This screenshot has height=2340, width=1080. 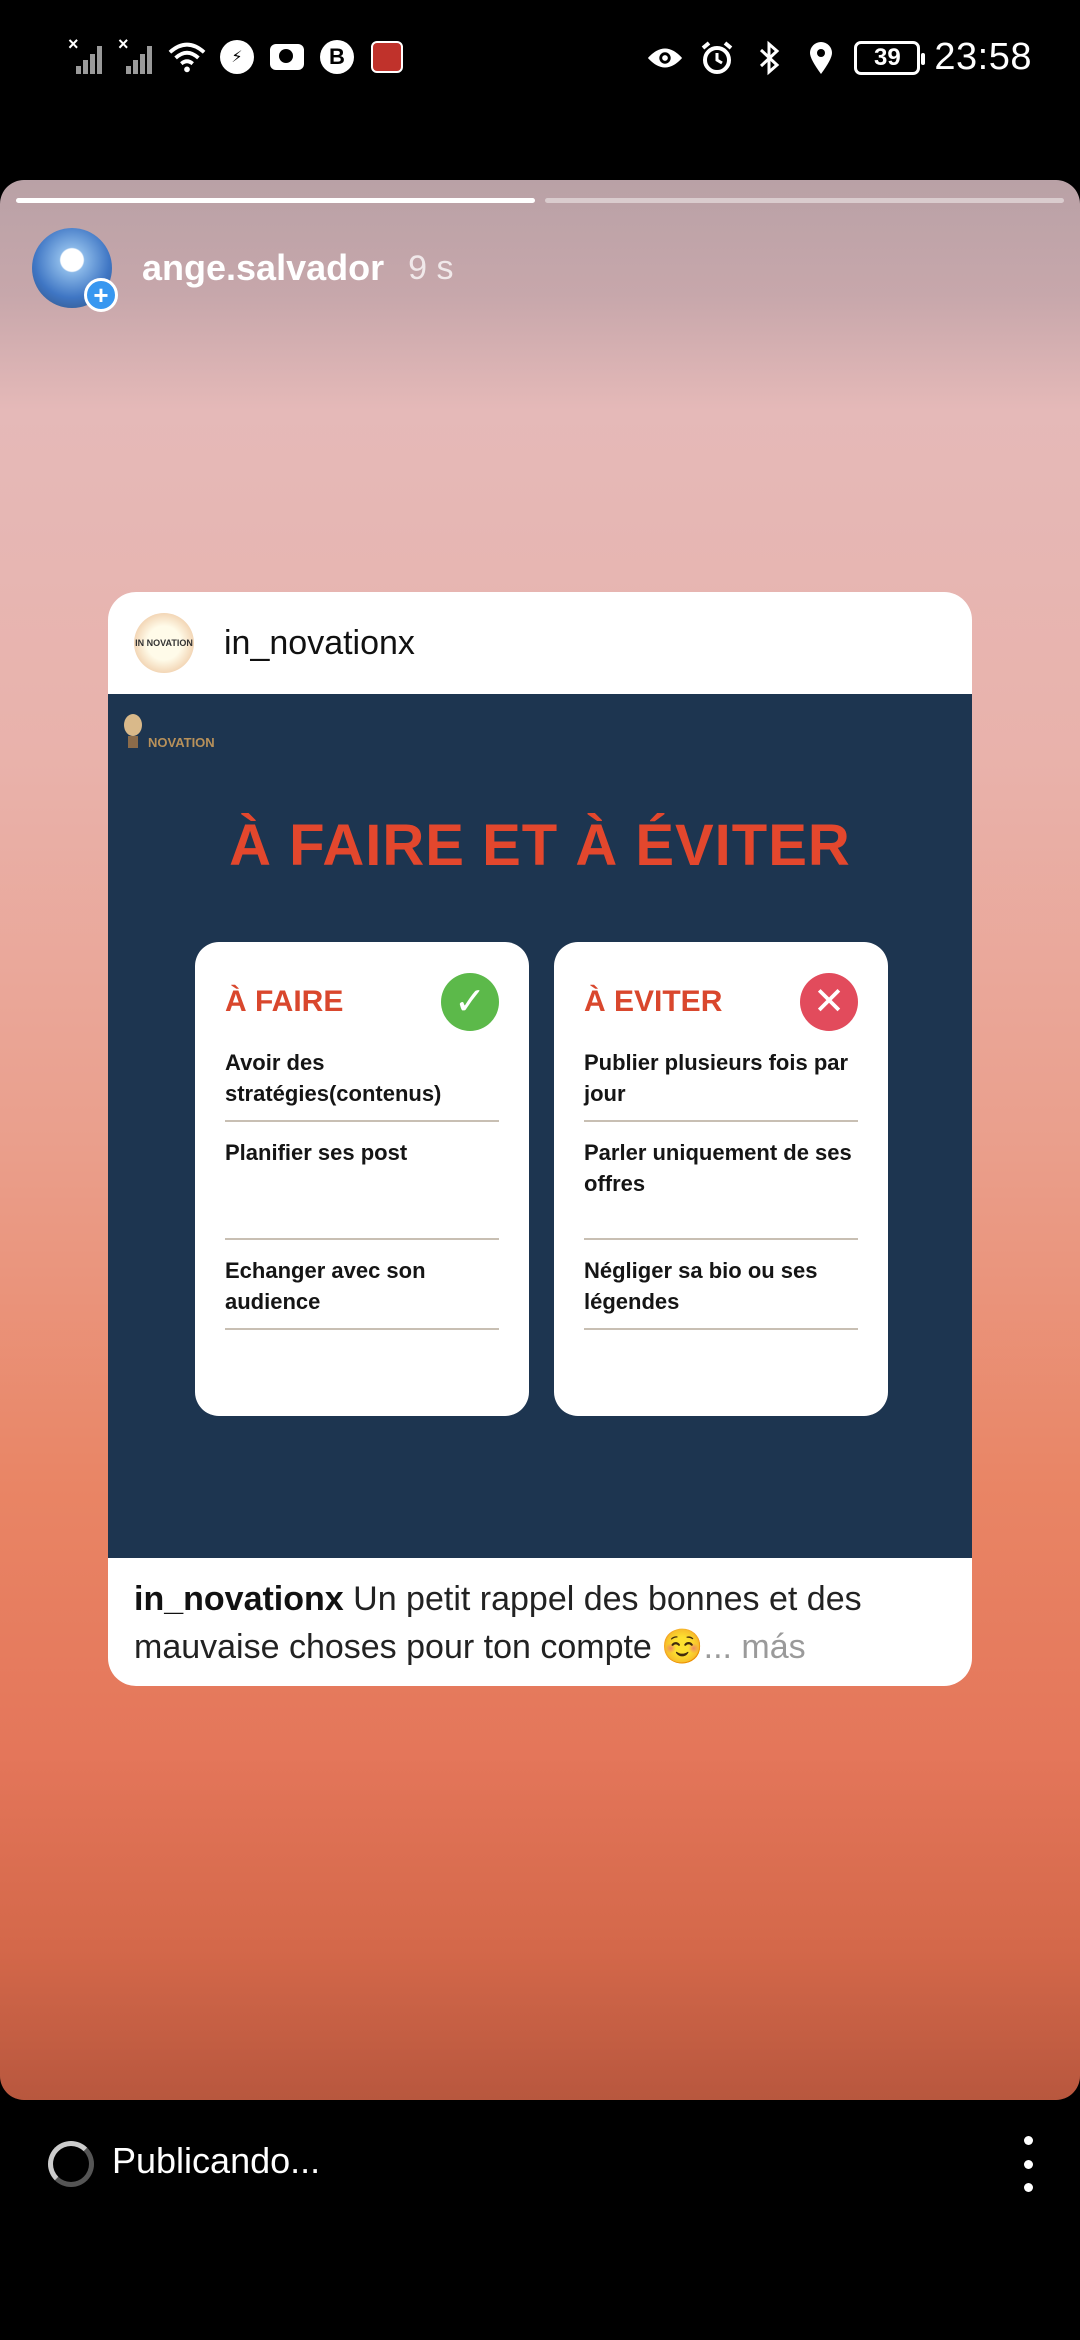 I want to click on add-icon: +, so click(x=101, y=295).